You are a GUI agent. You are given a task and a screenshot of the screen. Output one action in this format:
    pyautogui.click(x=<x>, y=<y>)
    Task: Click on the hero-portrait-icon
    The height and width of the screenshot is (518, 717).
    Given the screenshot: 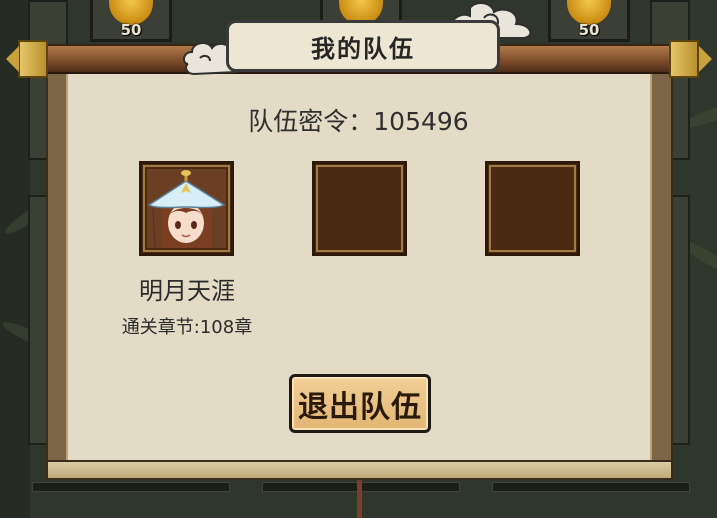 What is the action you would take?
    pyautogui.click(x=186, y=208)
    